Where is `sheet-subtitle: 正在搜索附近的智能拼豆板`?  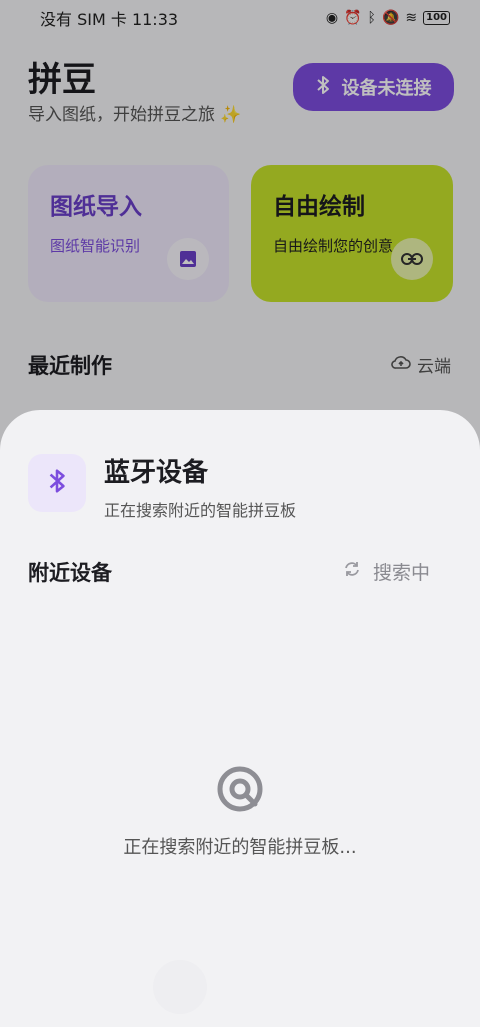
sheet-subtitle: 正在搜索附近的智能拼豆板 is located at coordinates (200, 510).